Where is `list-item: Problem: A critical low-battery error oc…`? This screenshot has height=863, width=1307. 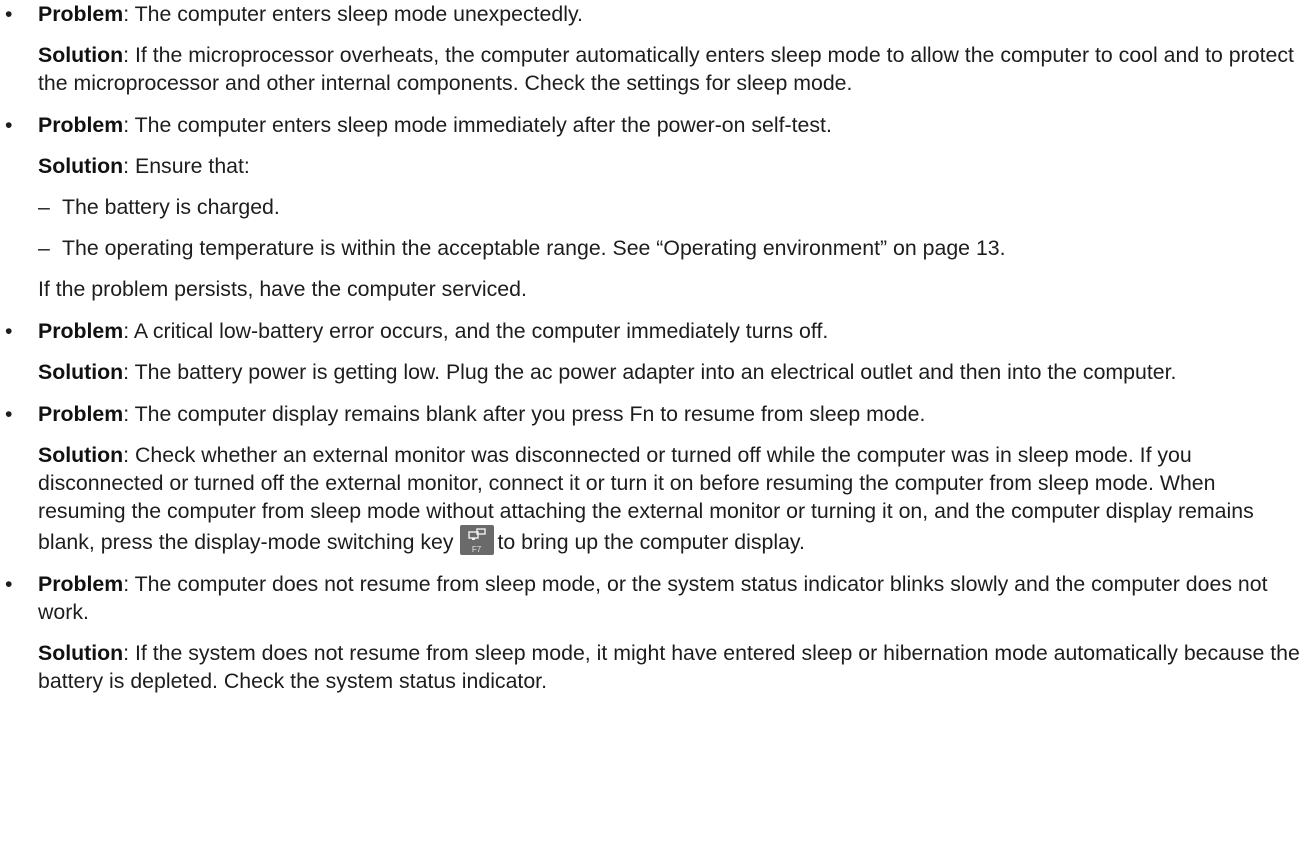 list-item: Problem: A critical low-battery error oc… is located at coordinates (653, 351).